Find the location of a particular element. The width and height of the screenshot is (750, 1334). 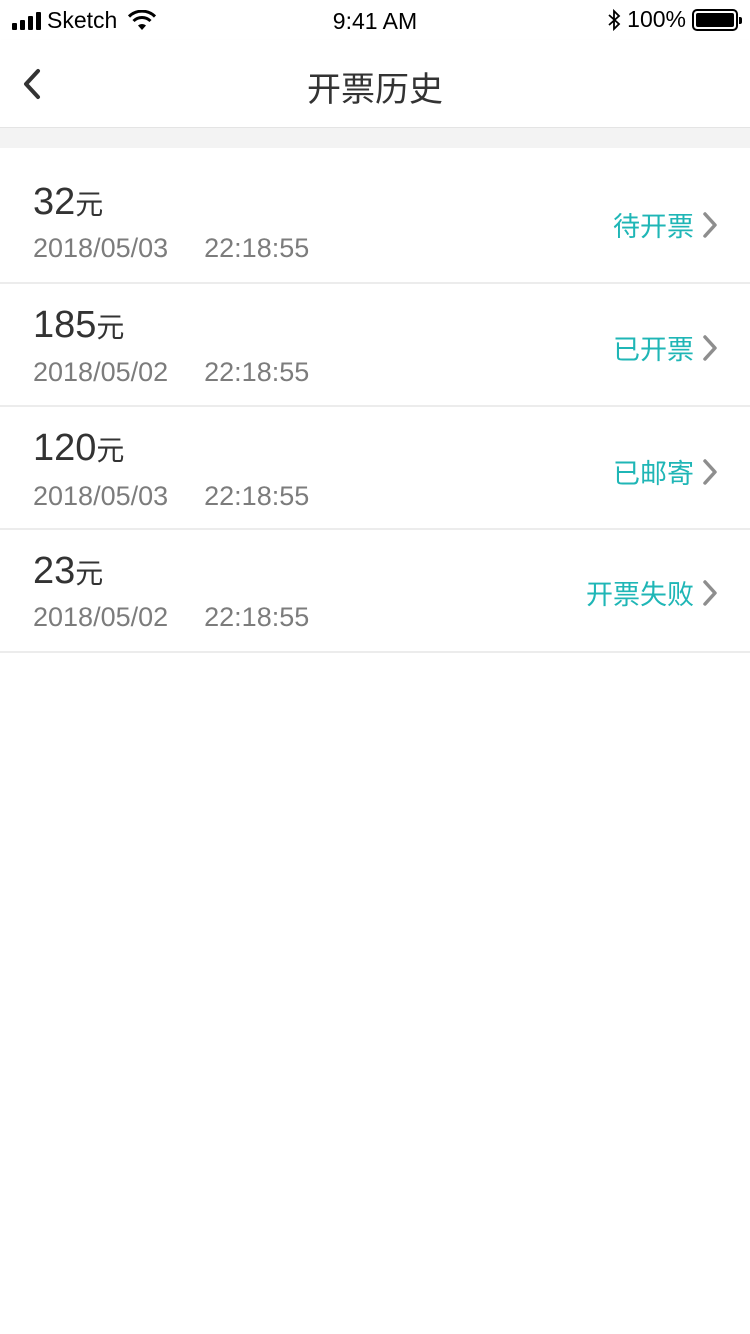

bluetooth-icon is located at coordinates (614, 19).